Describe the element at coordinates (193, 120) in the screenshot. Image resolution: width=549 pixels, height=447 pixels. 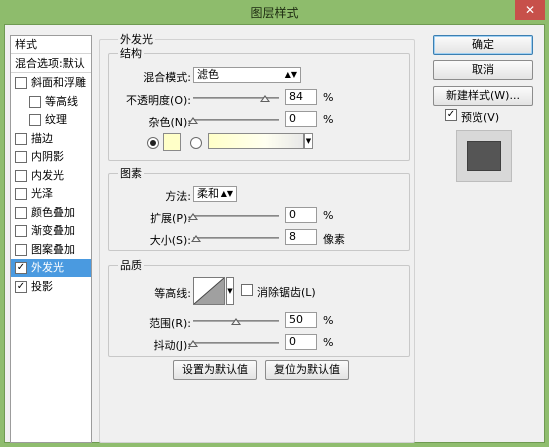
I see `noise-slider-thumb` at that location.